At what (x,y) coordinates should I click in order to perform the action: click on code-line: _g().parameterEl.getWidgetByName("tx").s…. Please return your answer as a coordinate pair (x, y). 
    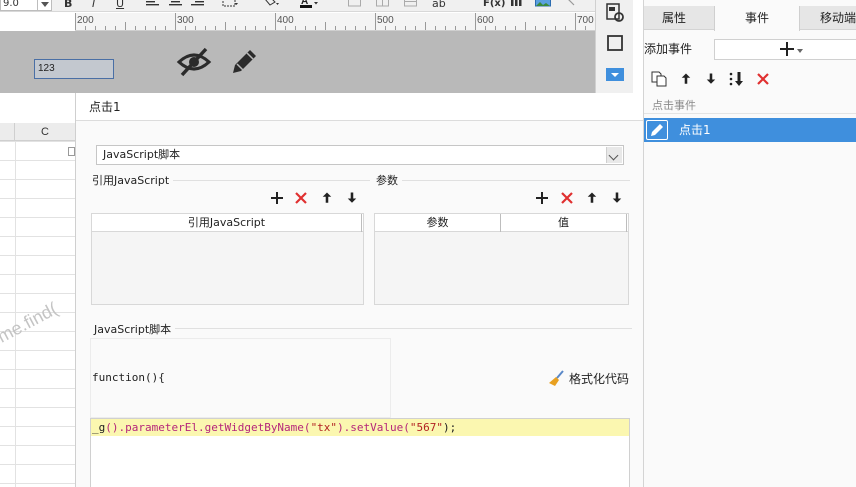
    Looking at the image, I should click on (360, 427).